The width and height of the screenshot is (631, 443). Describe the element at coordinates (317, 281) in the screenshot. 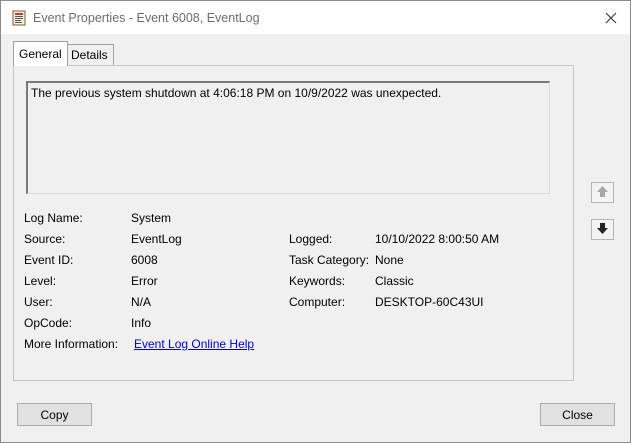

I see `keywords-label: Keywords:` at that location.